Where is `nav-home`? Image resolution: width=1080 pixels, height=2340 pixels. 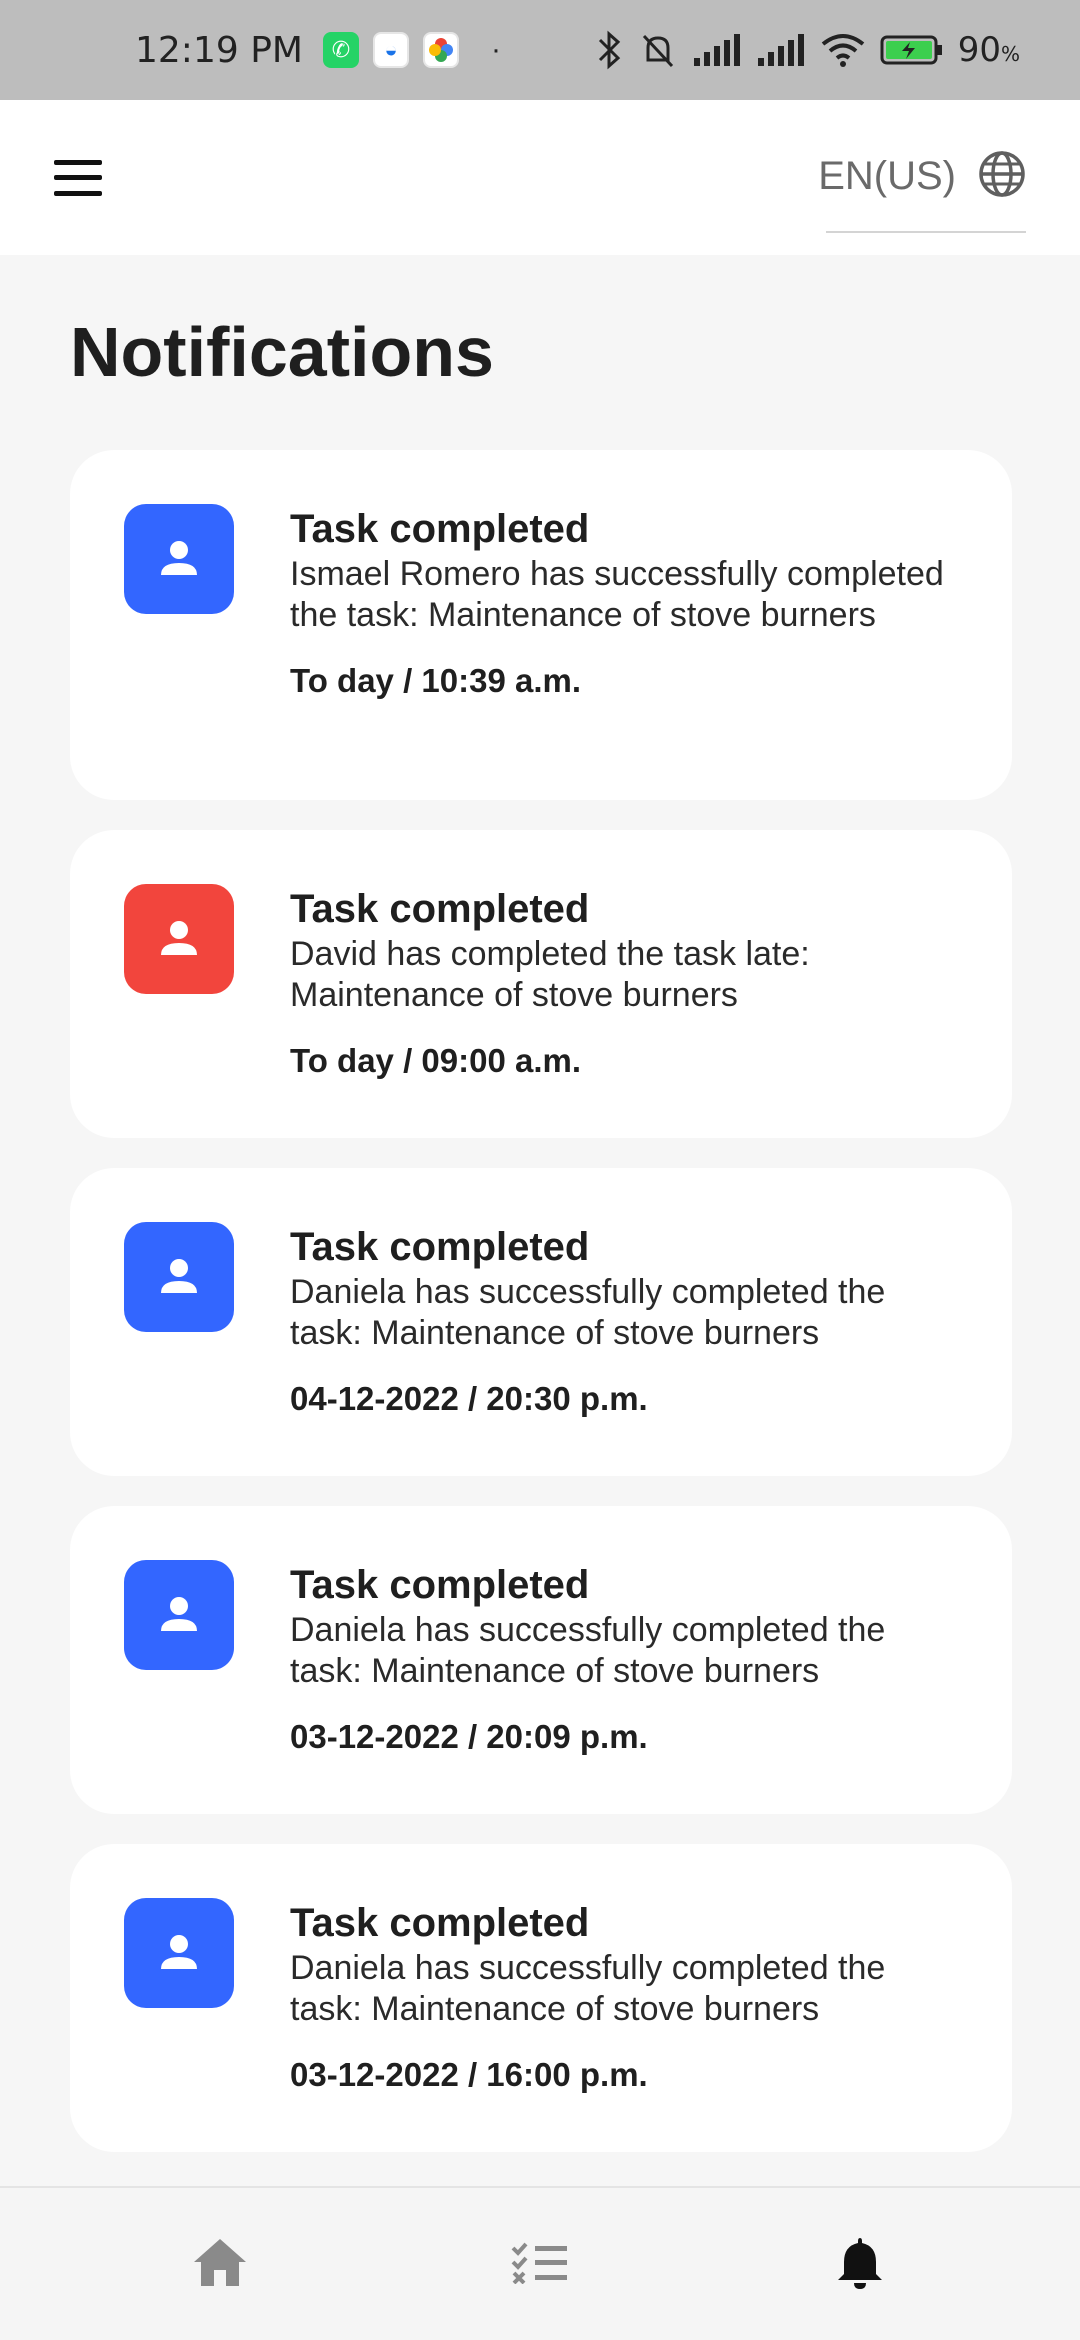
nav-home is located at coordinates (220, 2264).